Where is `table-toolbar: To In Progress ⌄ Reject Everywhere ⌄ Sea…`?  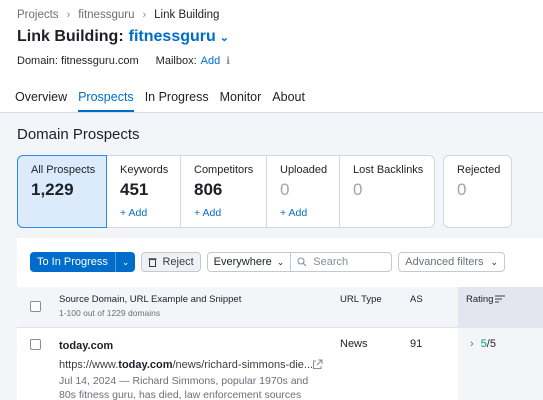 table-toolbar: To In Progress ⌄ Reject Everywhere ⌄ Sea… is located at coordinates (268, 262).